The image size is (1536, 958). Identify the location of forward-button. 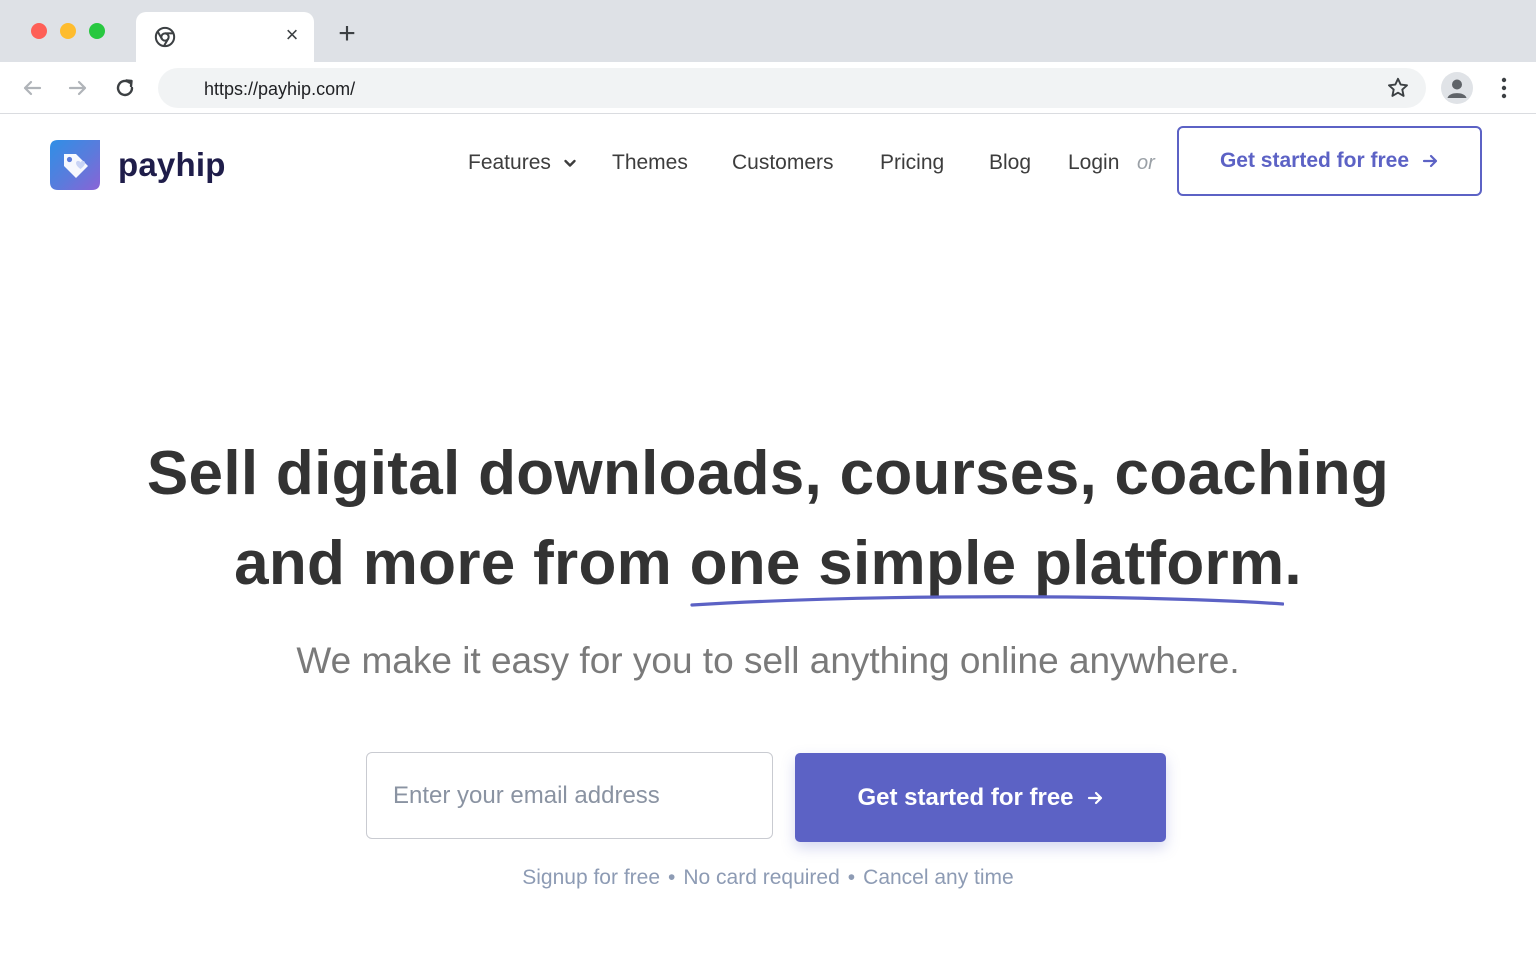
(78, 88).